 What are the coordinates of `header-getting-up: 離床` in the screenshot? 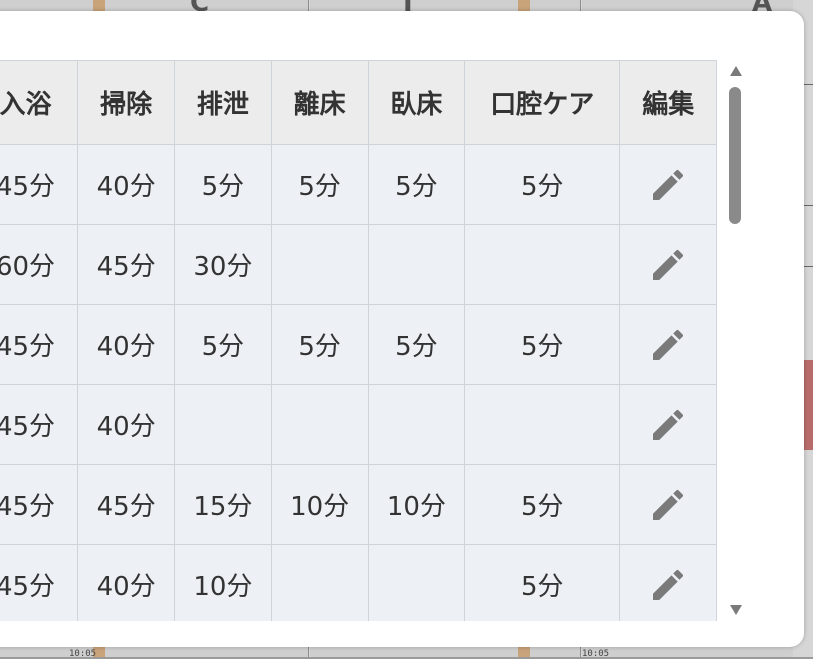 It's located at (319, 102).